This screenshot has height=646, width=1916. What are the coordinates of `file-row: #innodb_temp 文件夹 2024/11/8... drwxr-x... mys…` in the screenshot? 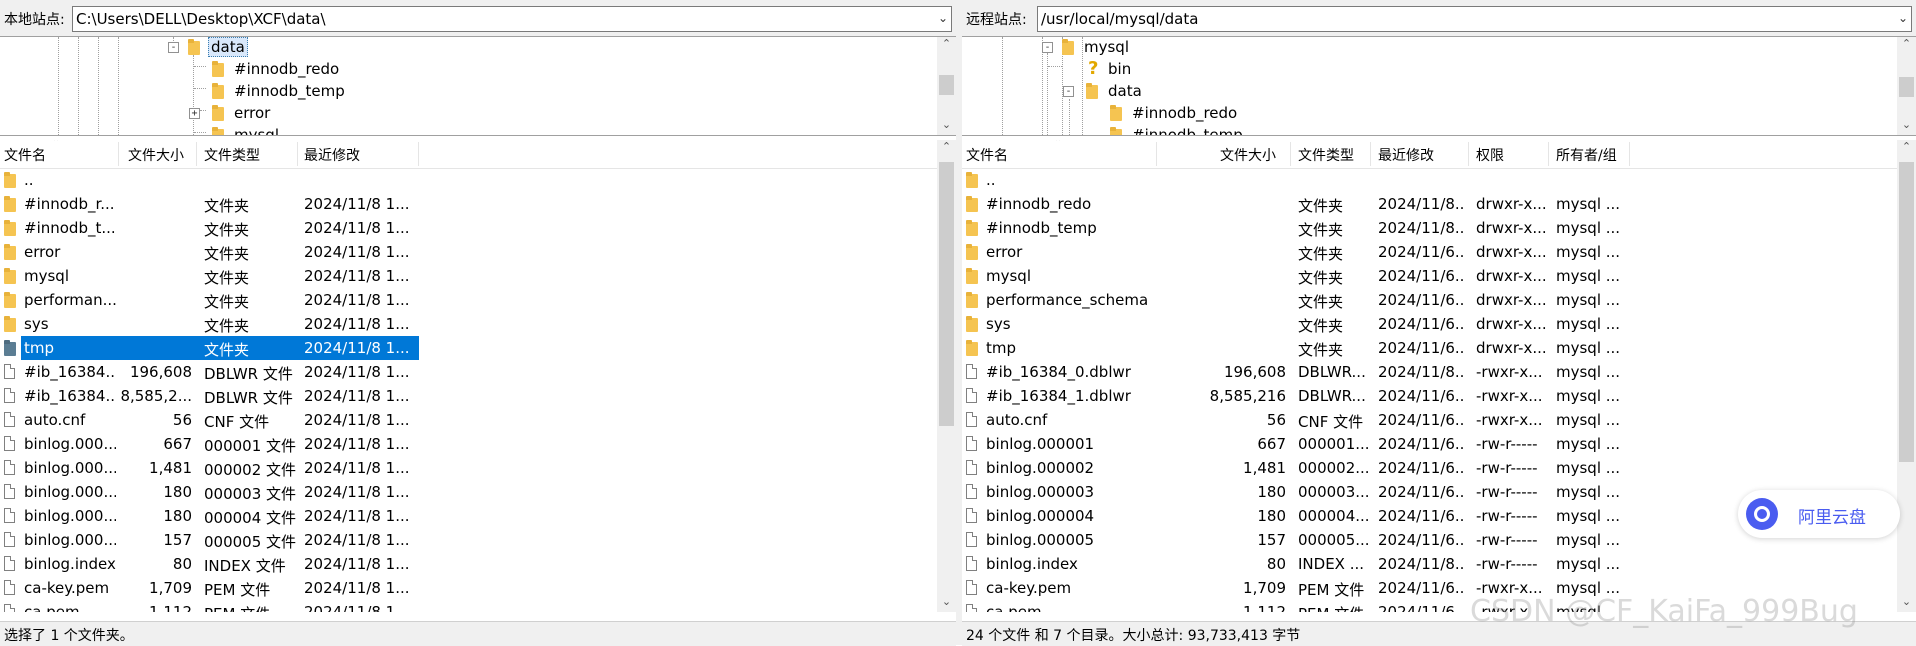 It's located at (1429, 228).